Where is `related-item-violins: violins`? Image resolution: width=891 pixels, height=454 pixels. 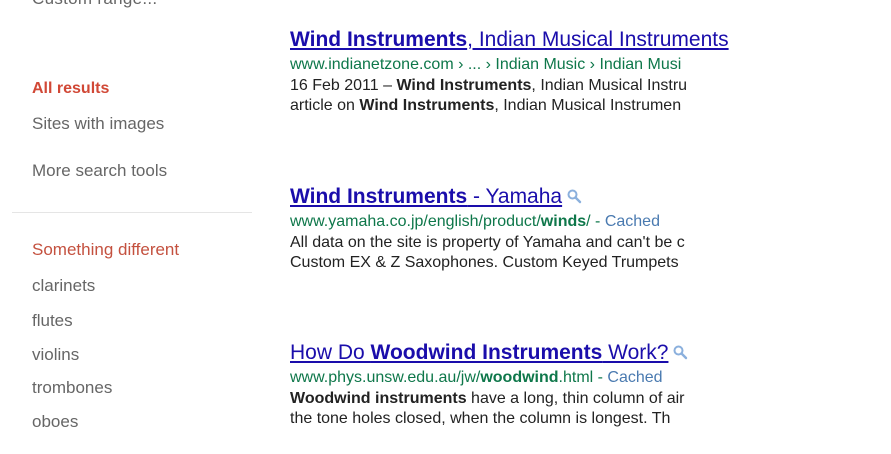 related-item-violins: violins is located at coordinates (55, 355).